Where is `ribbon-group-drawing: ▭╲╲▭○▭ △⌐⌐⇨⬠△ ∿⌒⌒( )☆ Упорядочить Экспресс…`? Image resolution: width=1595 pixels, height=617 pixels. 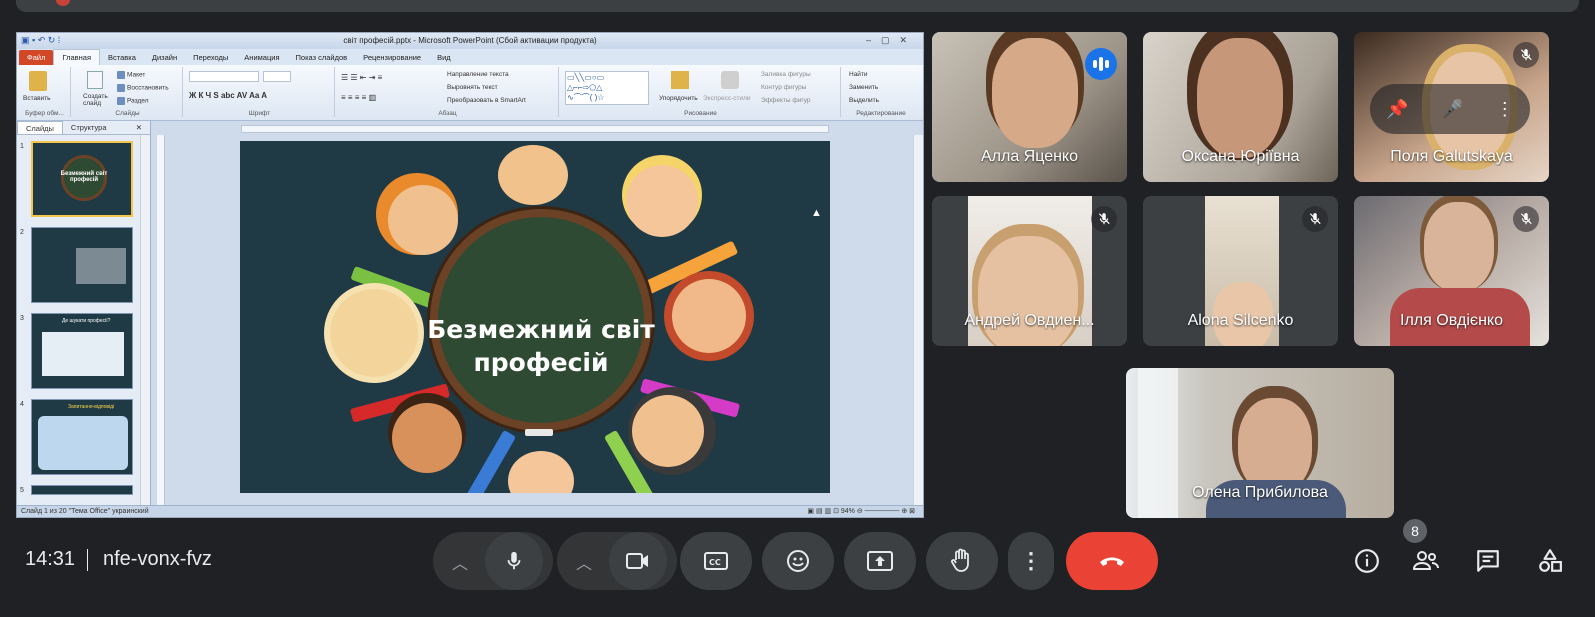 ribbon-group-drawing: ▭╲╲▭○▭ △⌐⌐⇨⬠△ ∿⌒⌒( )☆ Упорядочить Экспресс… is located at coordinates (701, 92).